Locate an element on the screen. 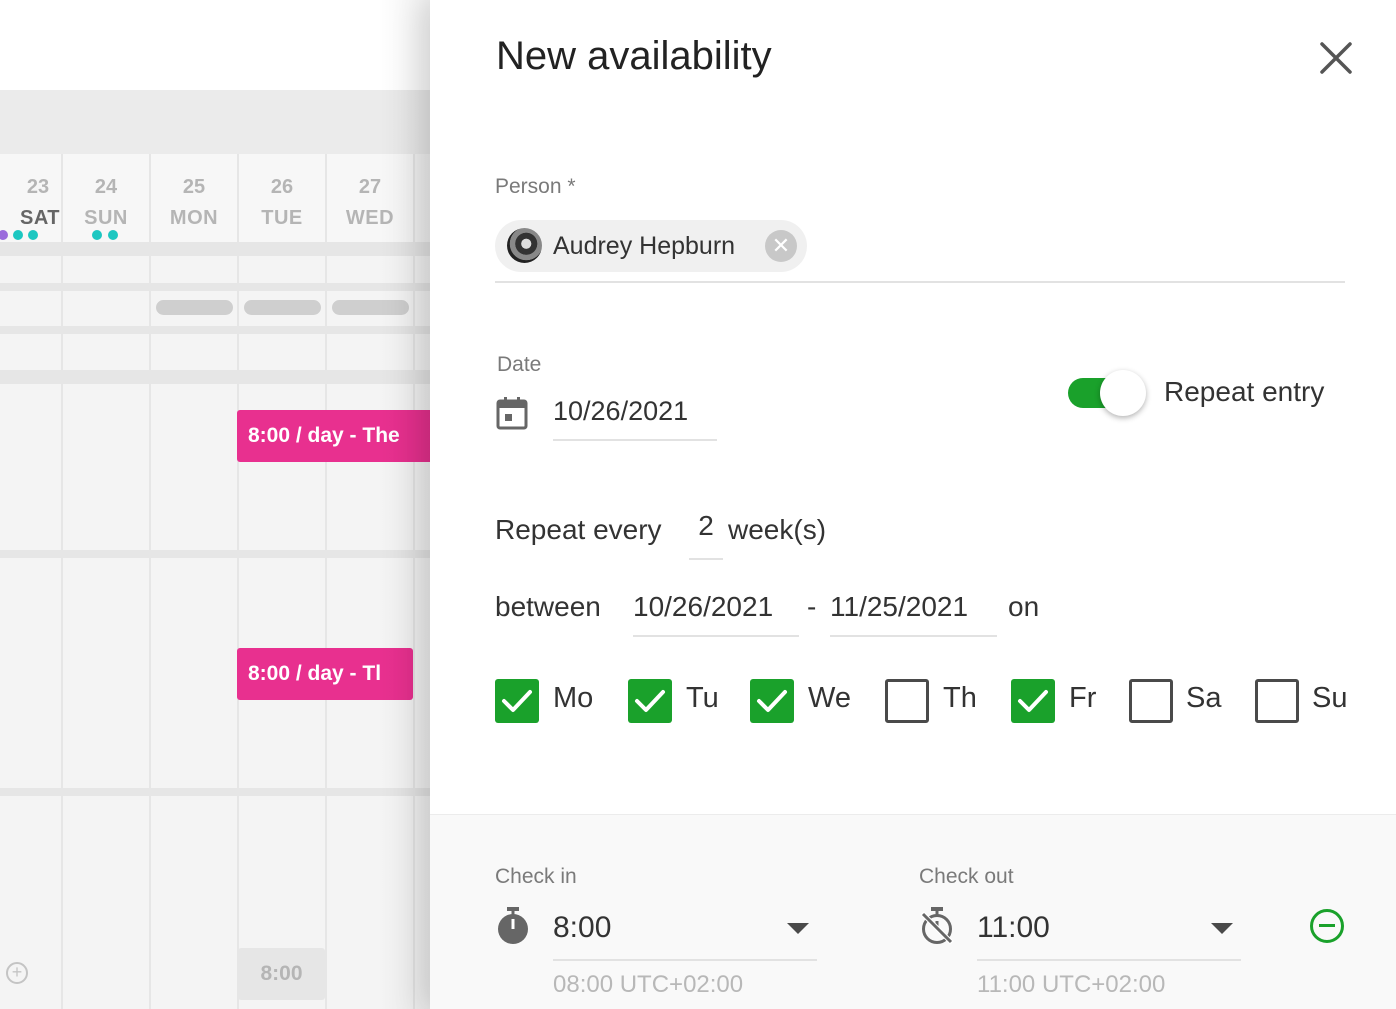 Image resolution: width=1396 pixels, height=1009 pixels. check-out-label: Check out is located at coordinates (966, 876).